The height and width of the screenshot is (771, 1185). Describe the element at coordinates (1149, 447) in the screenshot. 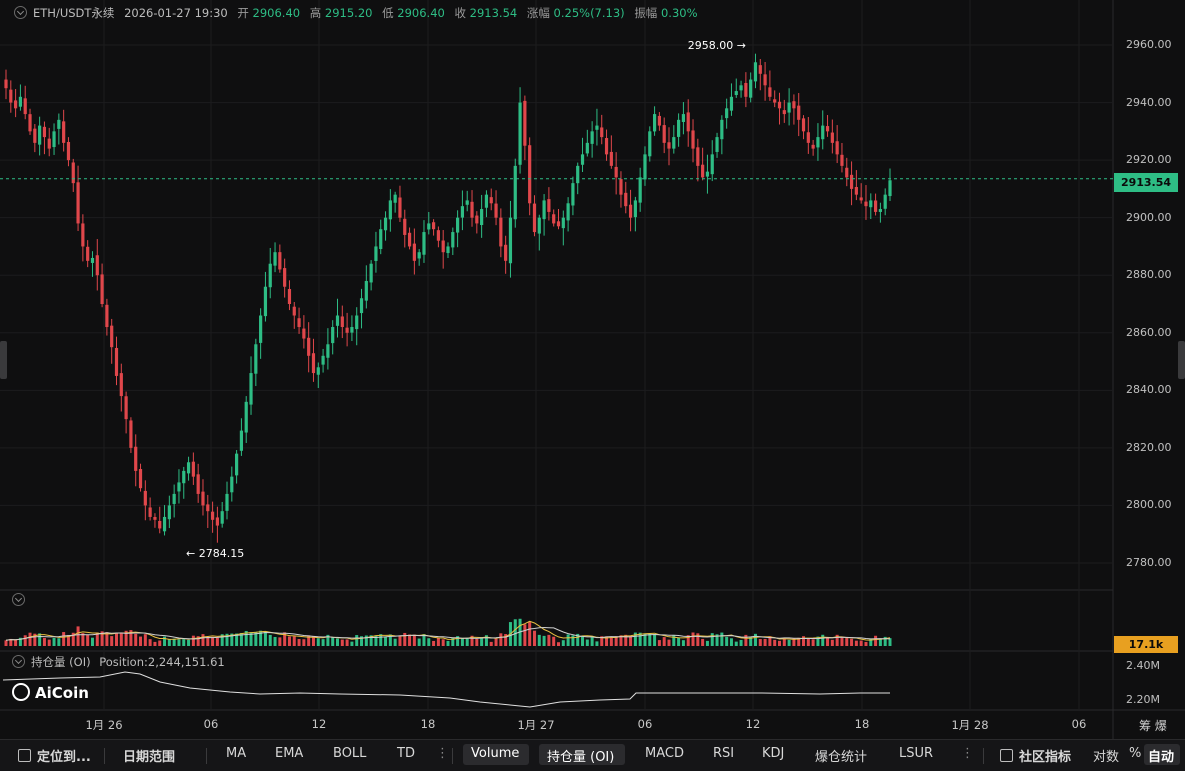

I see `price-tick-label: 2820.00` at that location.